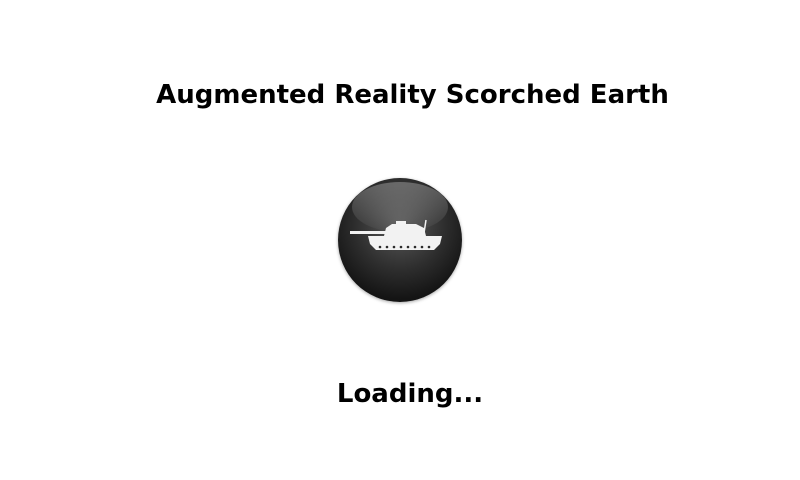 This screenshot has width=800, height=480. Describe the element at coordinates (396, 234) in the screenshot. I see `tank-icon` at that location.